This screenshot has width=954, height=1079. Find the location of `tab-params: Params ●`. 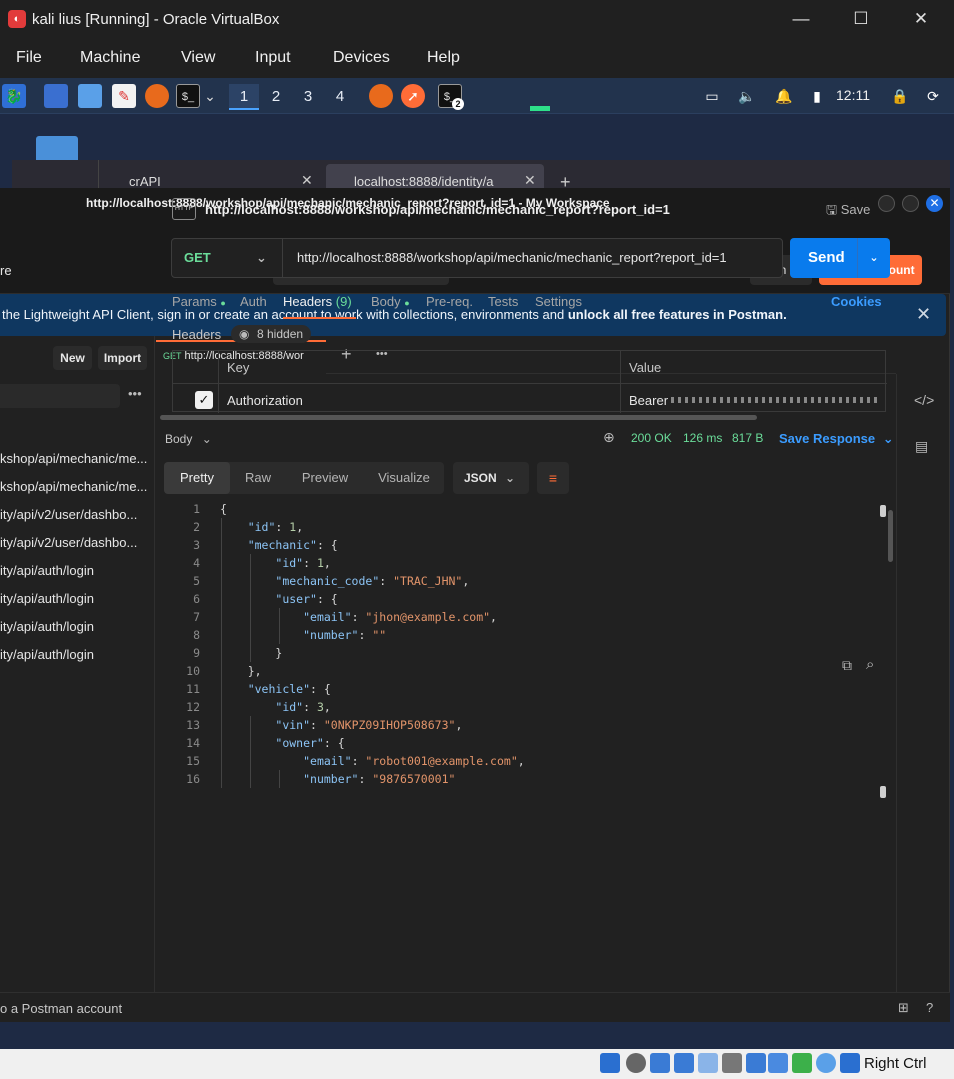

tab-params: Params ● is located at coordinates (199, 301).